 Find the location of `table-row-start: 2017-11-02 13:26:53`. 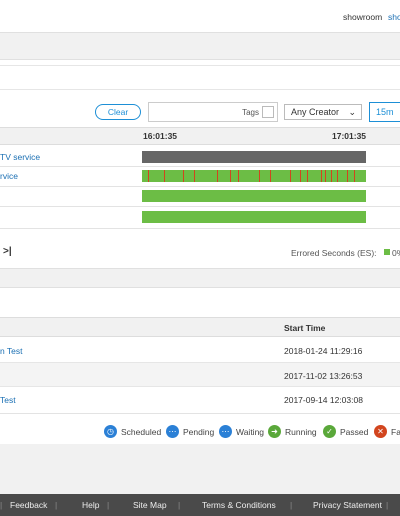

table-row-start: 2017-11-02 13:26:53 is located at coordinates (323, 376).